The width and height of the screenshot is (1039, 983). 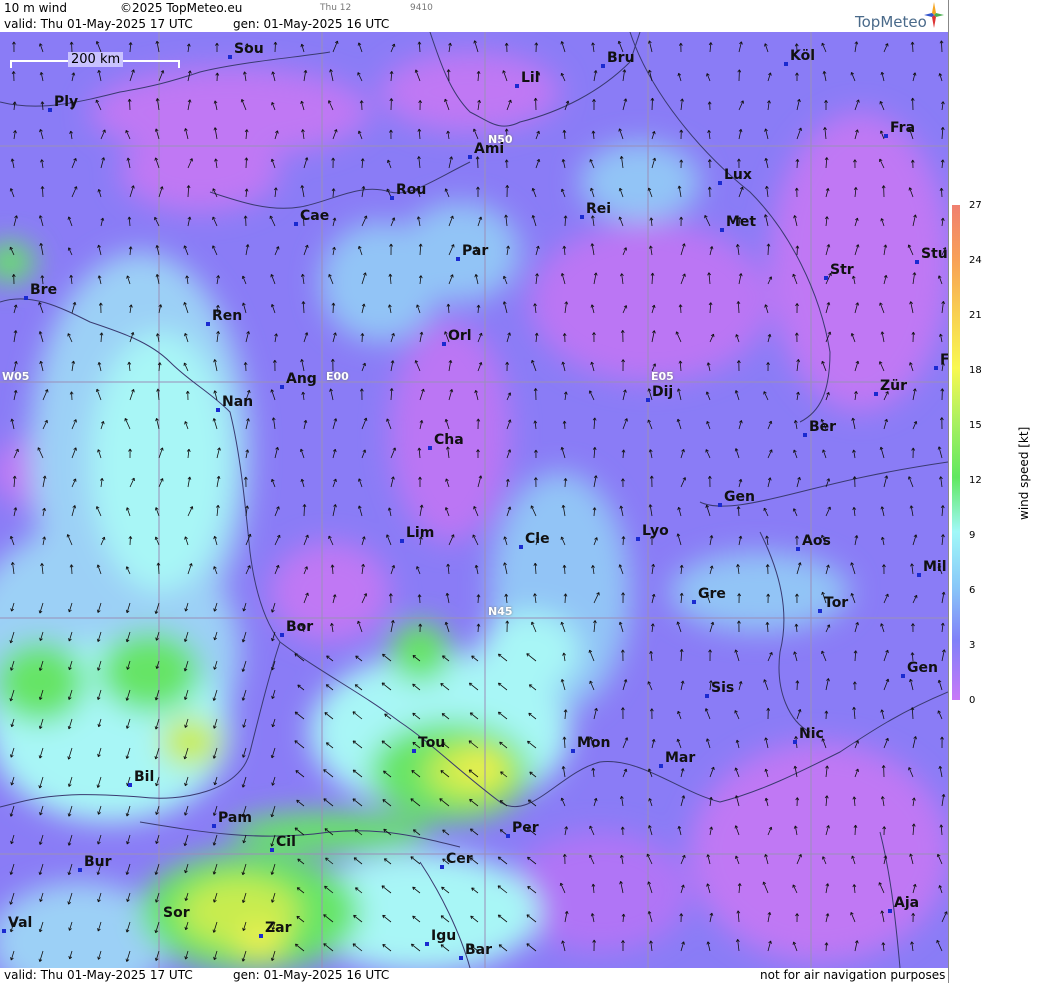 What do you see at coordinates (931, 255) in the screenshot?
I see `city-label: Stu` at bounding box center [931, 255].